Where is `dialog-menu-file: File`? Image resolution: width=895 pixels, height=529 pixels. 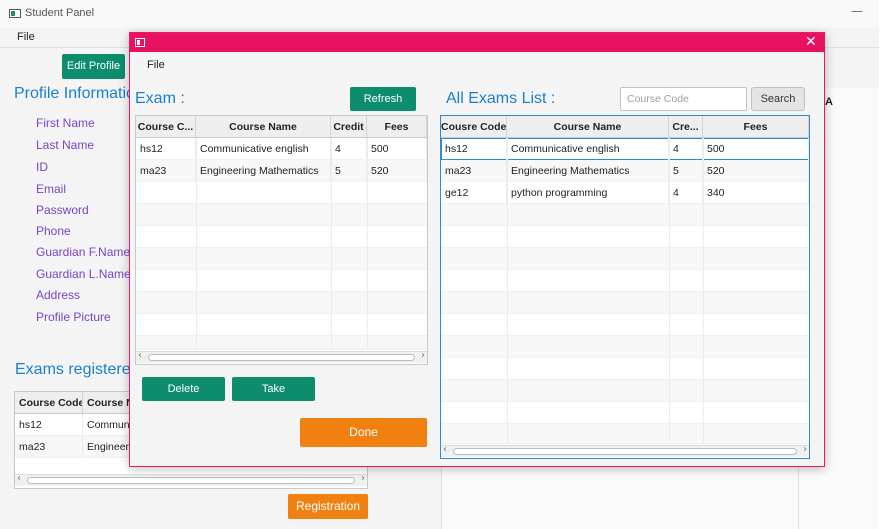
dialog-menu-file: File is located at coordinates (156, 65).